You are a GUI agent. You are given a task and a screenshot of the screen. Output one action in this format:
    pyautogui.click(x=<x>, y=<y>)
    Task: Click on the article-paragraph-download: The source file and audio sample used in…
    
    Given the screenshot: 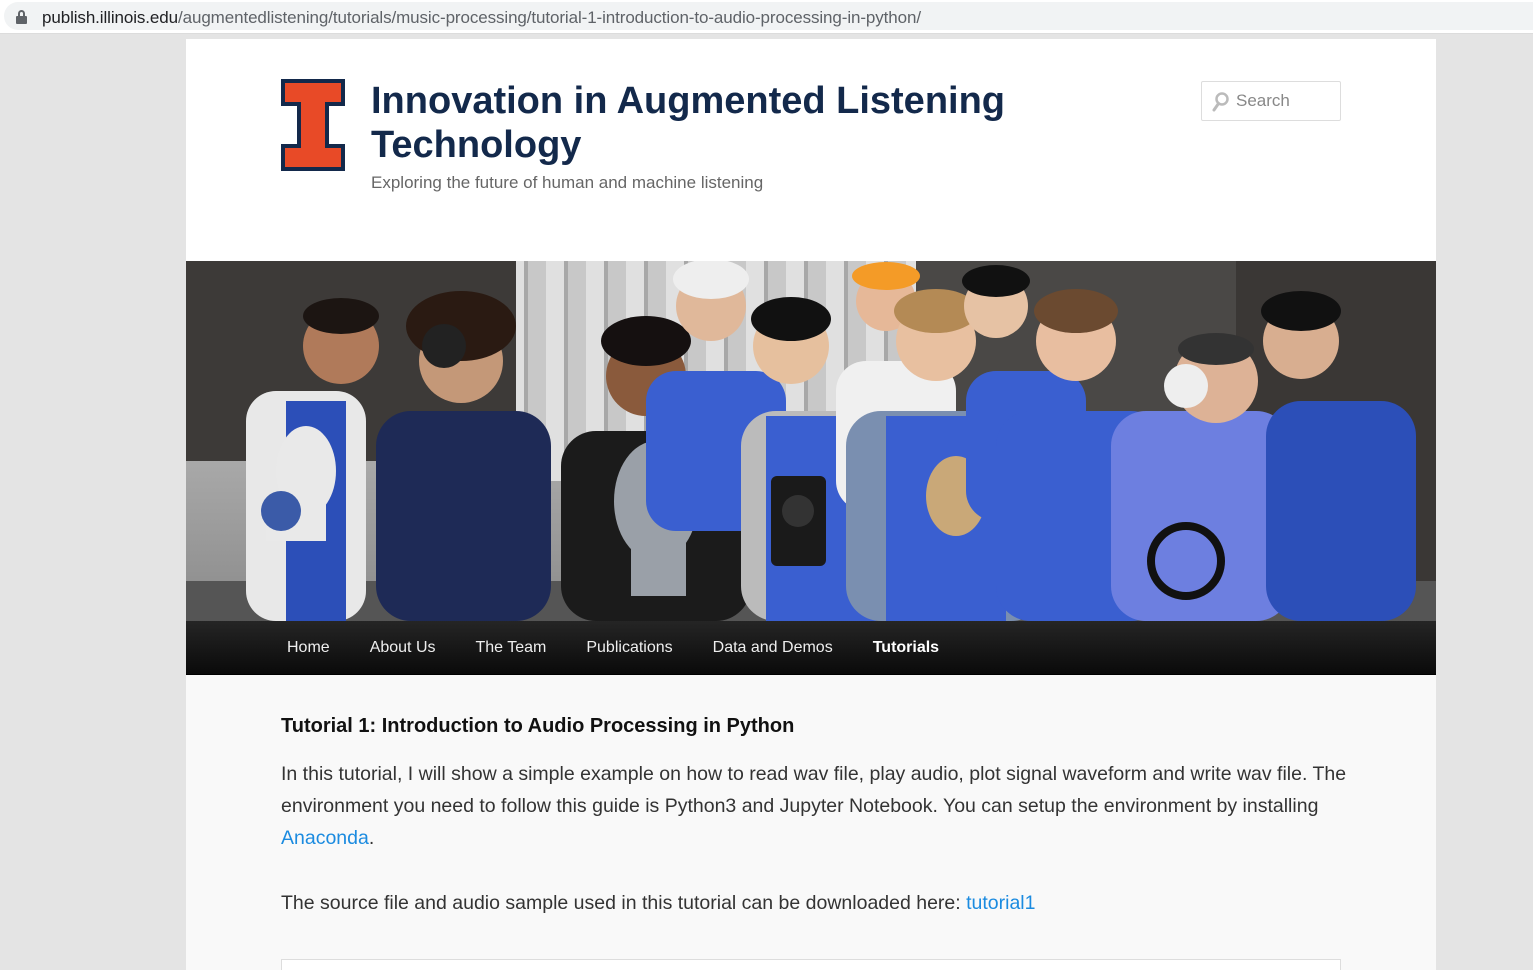 What is the action you would take?
    pyautogui.click(x=816, y=903)
    